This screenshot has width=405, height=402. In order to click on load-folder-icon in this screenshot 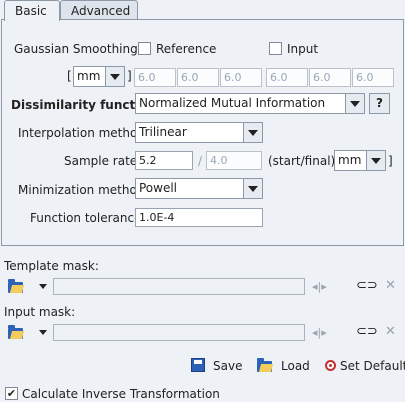, I will do `click(264, 365)`.